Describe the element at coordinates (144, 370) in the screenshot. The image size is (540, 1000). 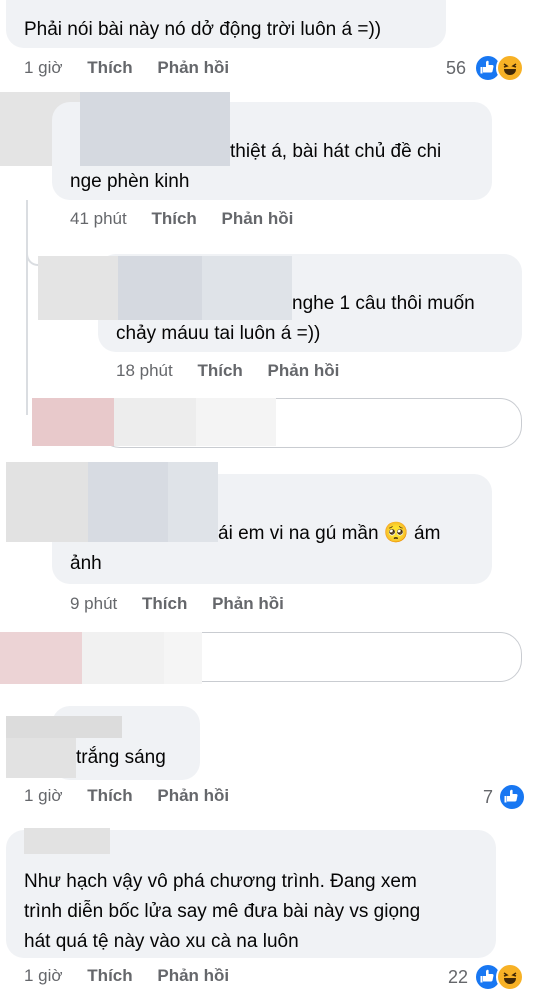
I see `comment-time: 18 phút` at that location.